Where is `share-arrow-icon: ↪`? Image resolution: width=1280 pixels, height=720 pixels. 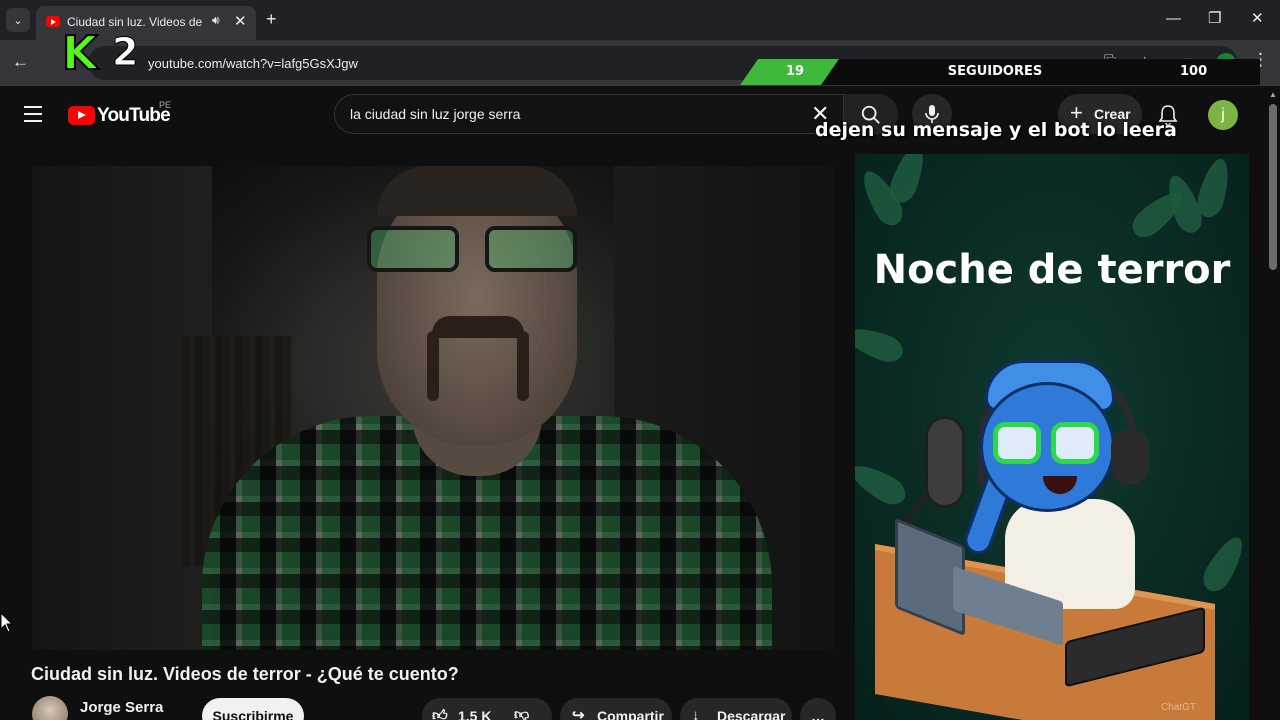 share-arrow-icon: ↪ is located at coordinates (578, 713).